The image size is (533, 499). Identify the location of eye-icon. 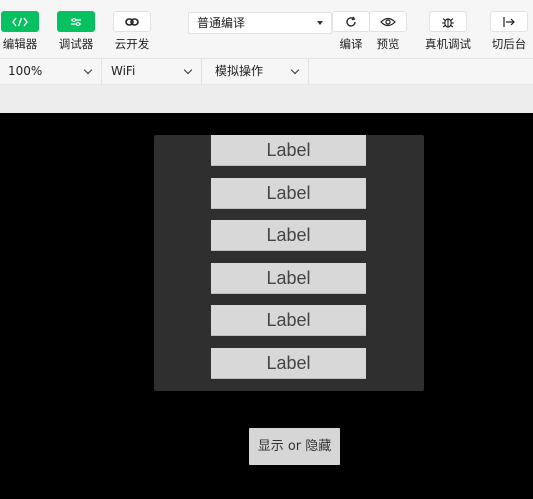
(388, 21).